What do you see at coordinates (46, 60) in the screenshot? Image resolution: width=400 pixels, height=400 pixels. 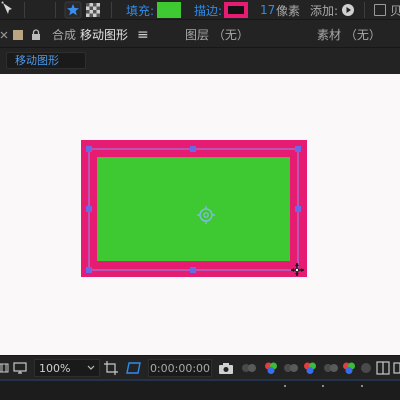 I see `breadcrumb: 移动图形` at bounding box center [46, 60].